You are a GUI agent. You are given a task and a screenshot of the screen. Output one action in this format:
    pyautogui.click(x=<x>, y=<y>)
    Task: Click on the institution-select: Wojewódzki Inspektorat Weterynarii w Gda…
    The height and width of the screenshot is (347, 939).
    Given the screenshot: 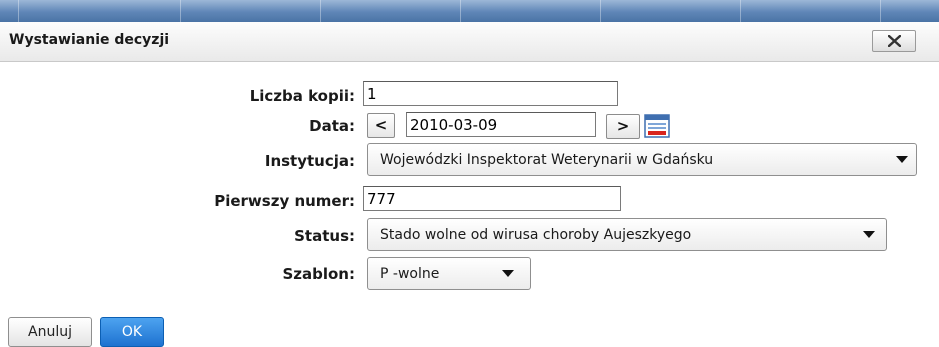 What is the action you would take?
    pyautogui.click(x=642, y=159)
    